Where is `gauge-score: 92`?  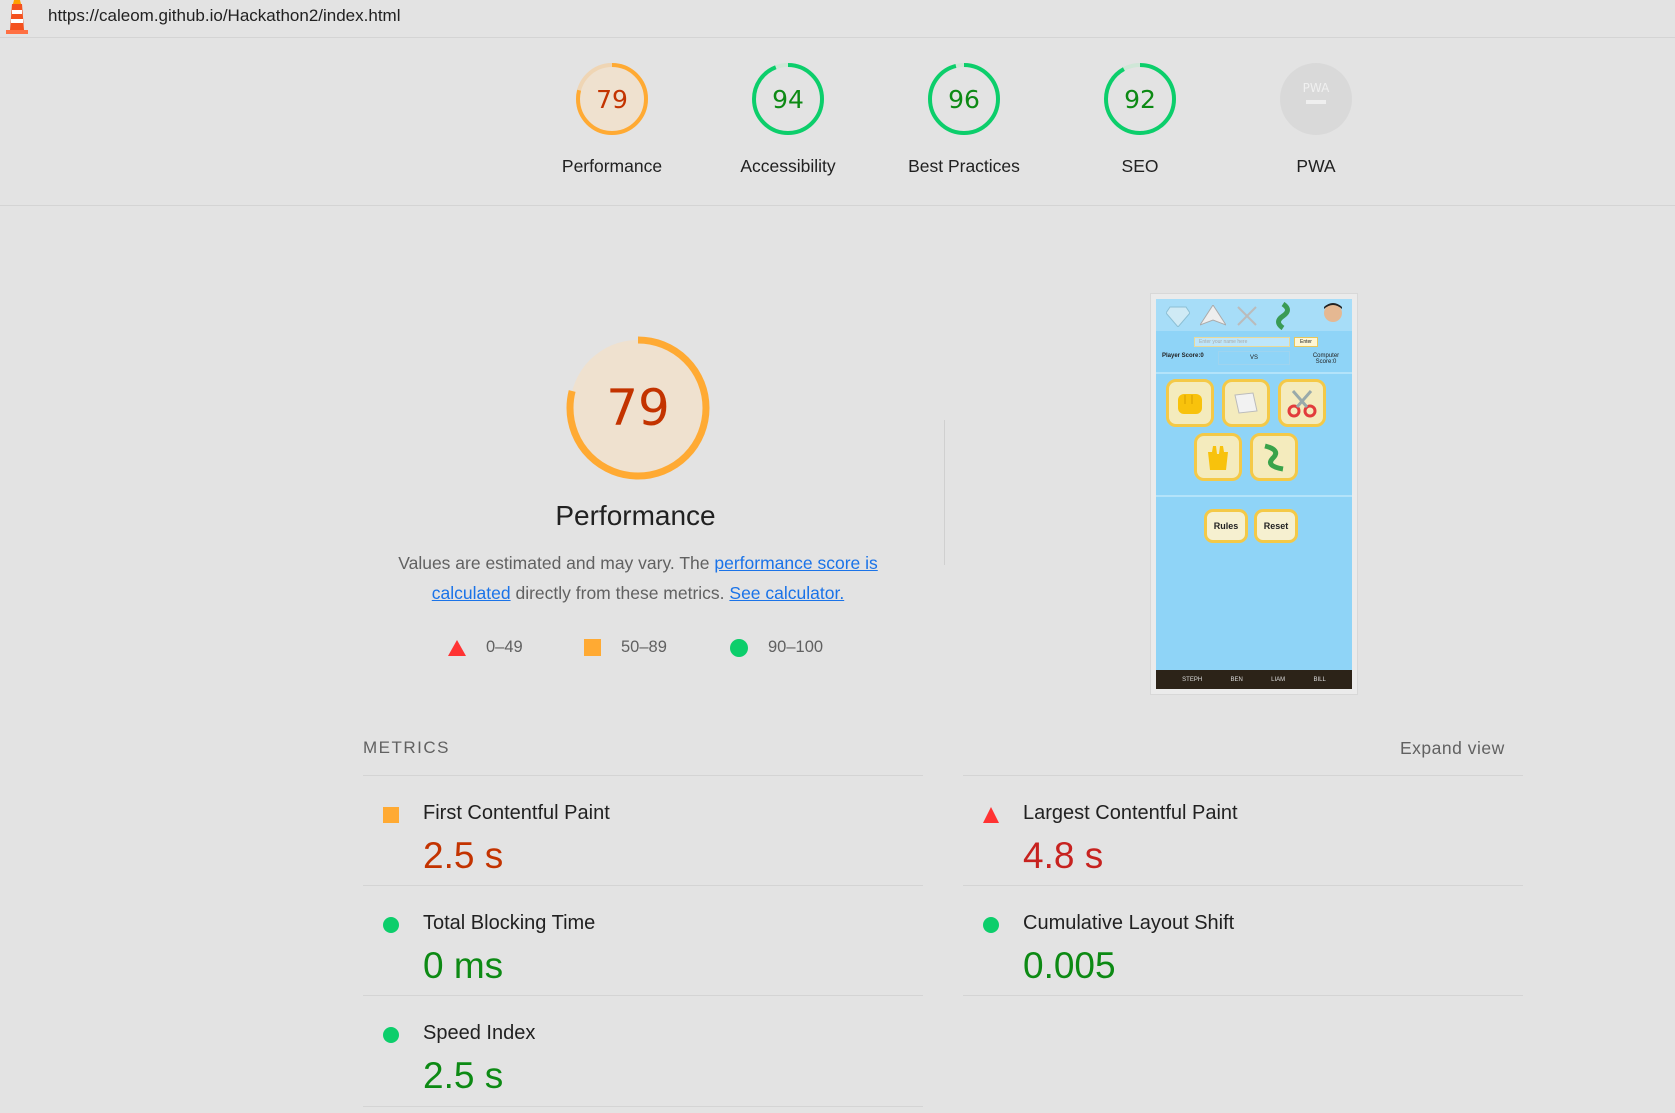 gauge-score: 92 is located at coordinates (1140, 99).